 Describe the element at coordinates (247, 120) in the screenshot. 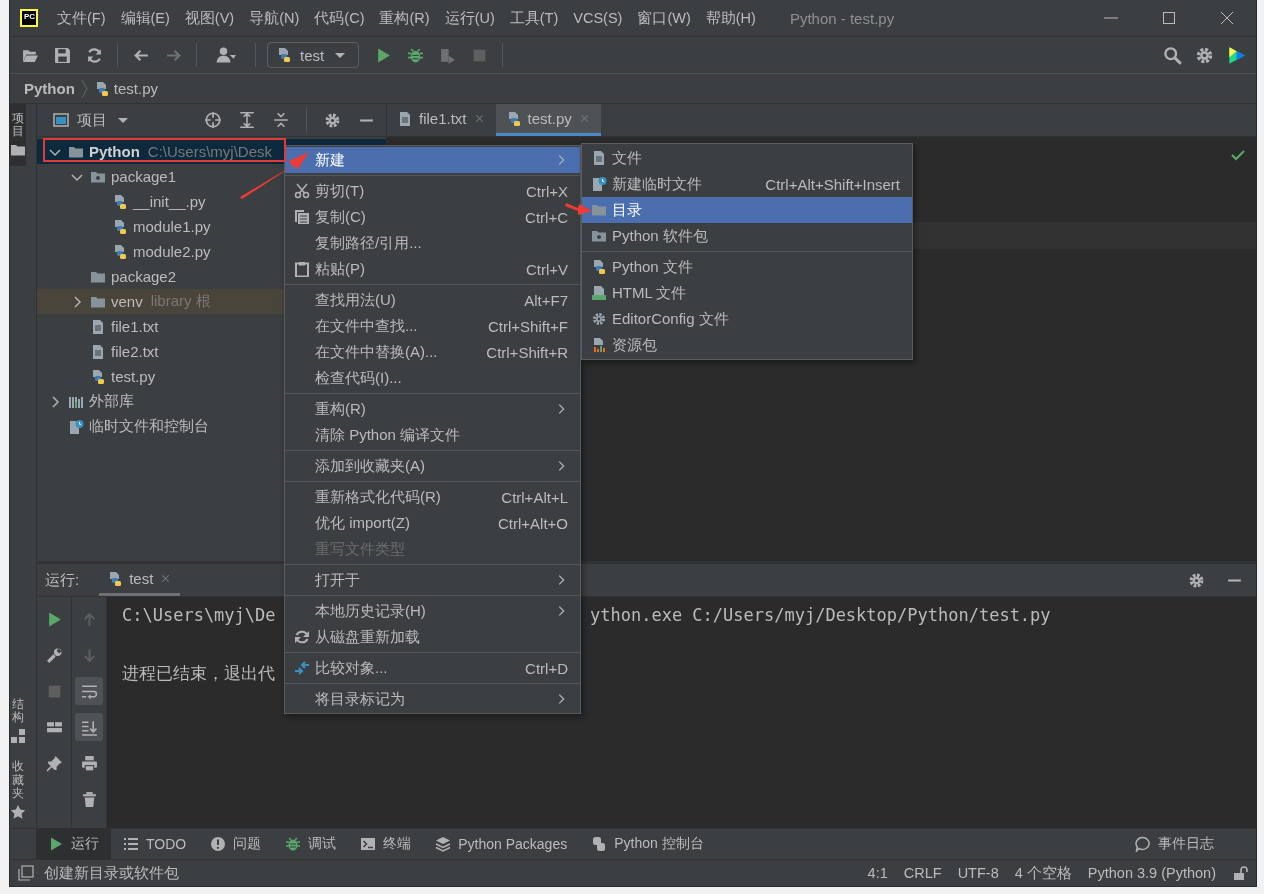

I see `expand-all-icon` at that location.